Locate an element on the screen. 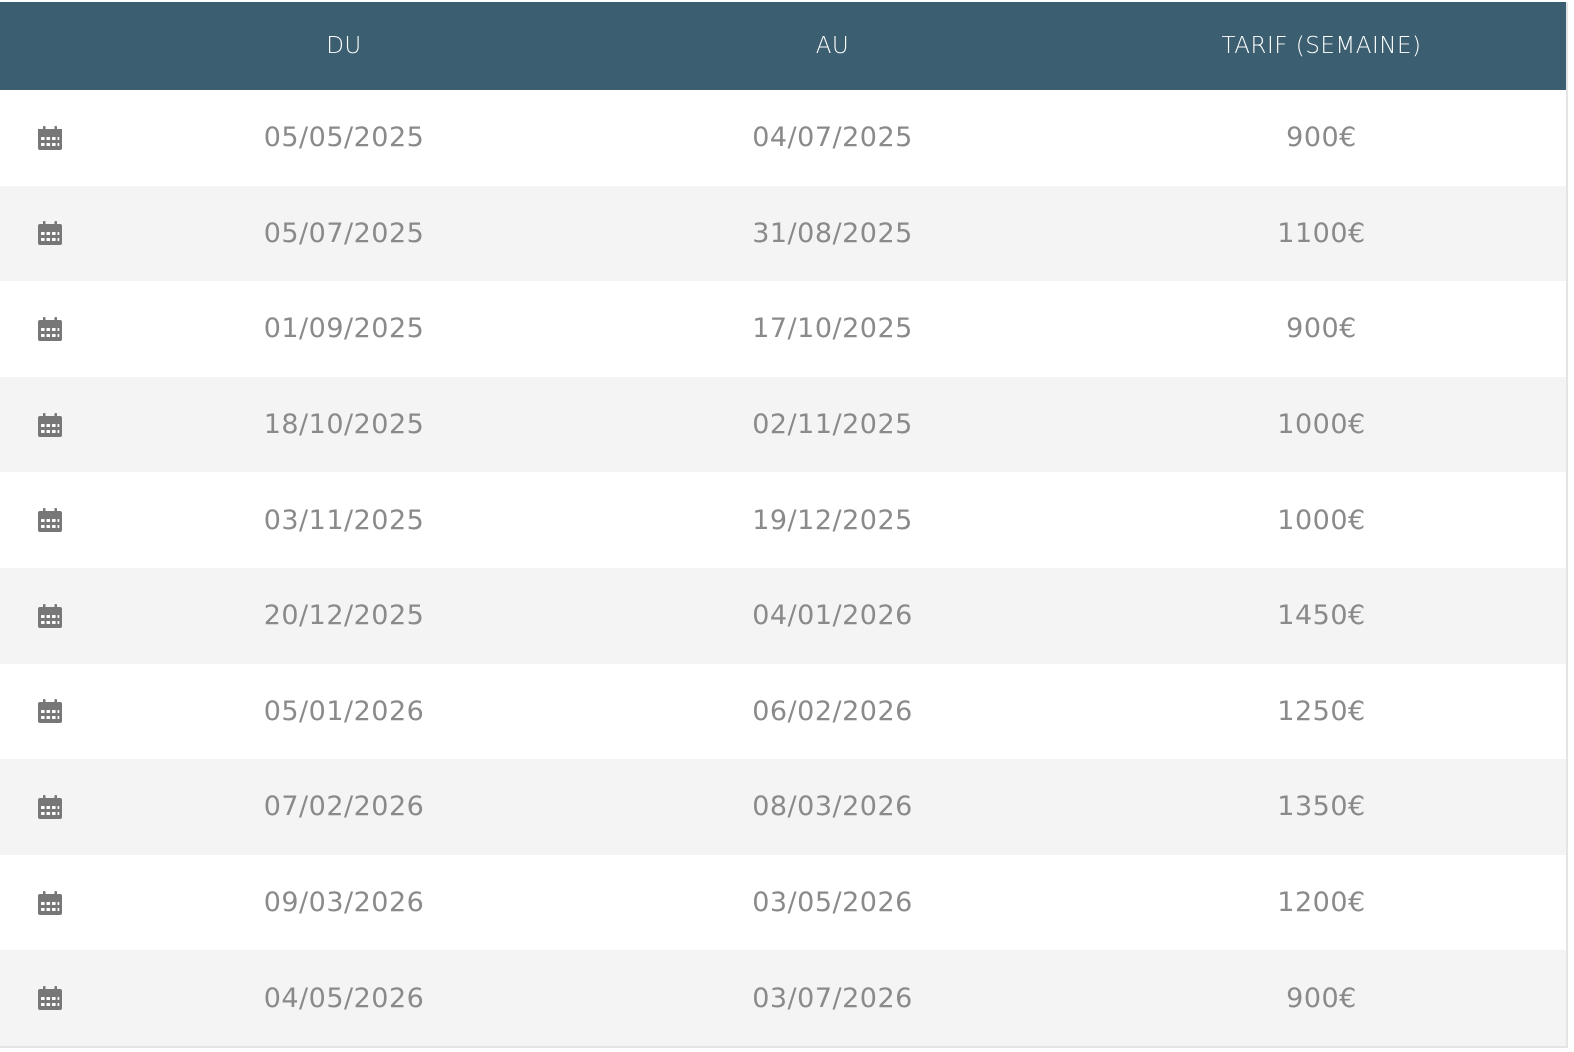 The height and width of the screenshot is (1052, 1574). table-row: 04/05/2026 03/07/2026 900€ is located at coordinates (783, 998).